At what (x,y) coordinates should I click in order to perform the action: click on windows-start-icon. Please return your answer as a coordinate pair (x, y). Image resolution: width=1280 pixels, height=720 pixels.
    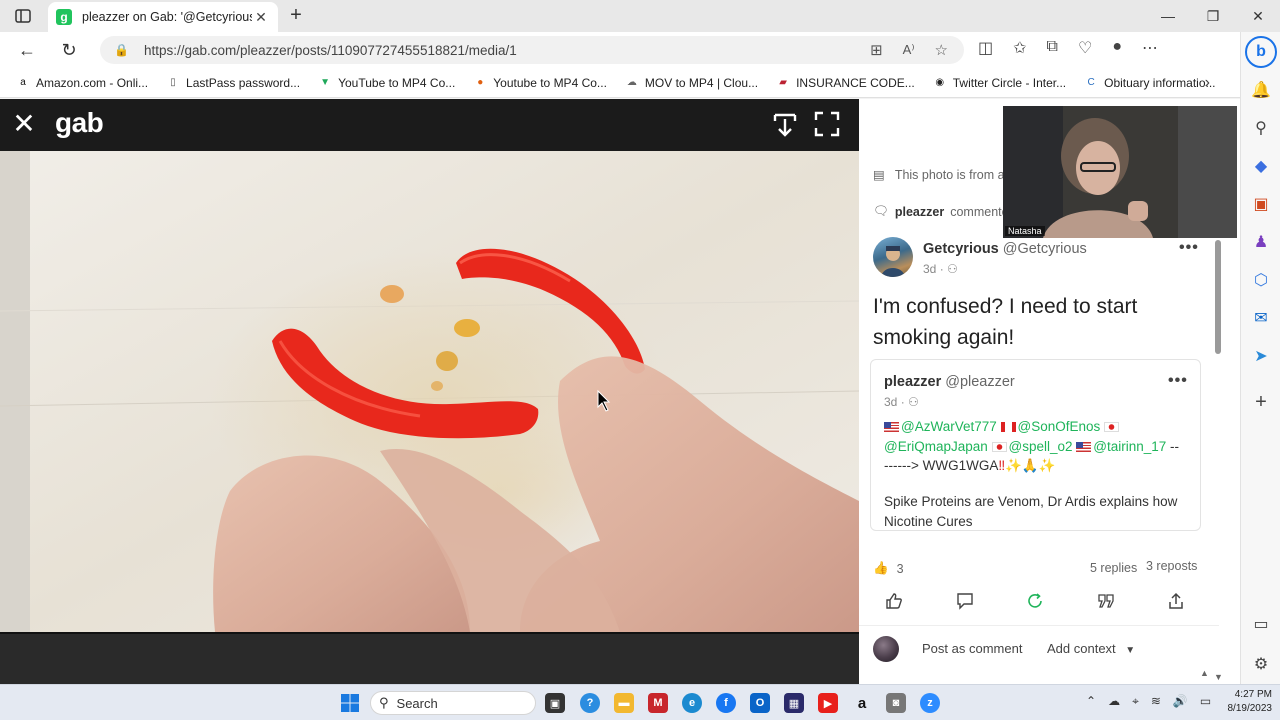
    Looking at the image, I should click on (350, 703).